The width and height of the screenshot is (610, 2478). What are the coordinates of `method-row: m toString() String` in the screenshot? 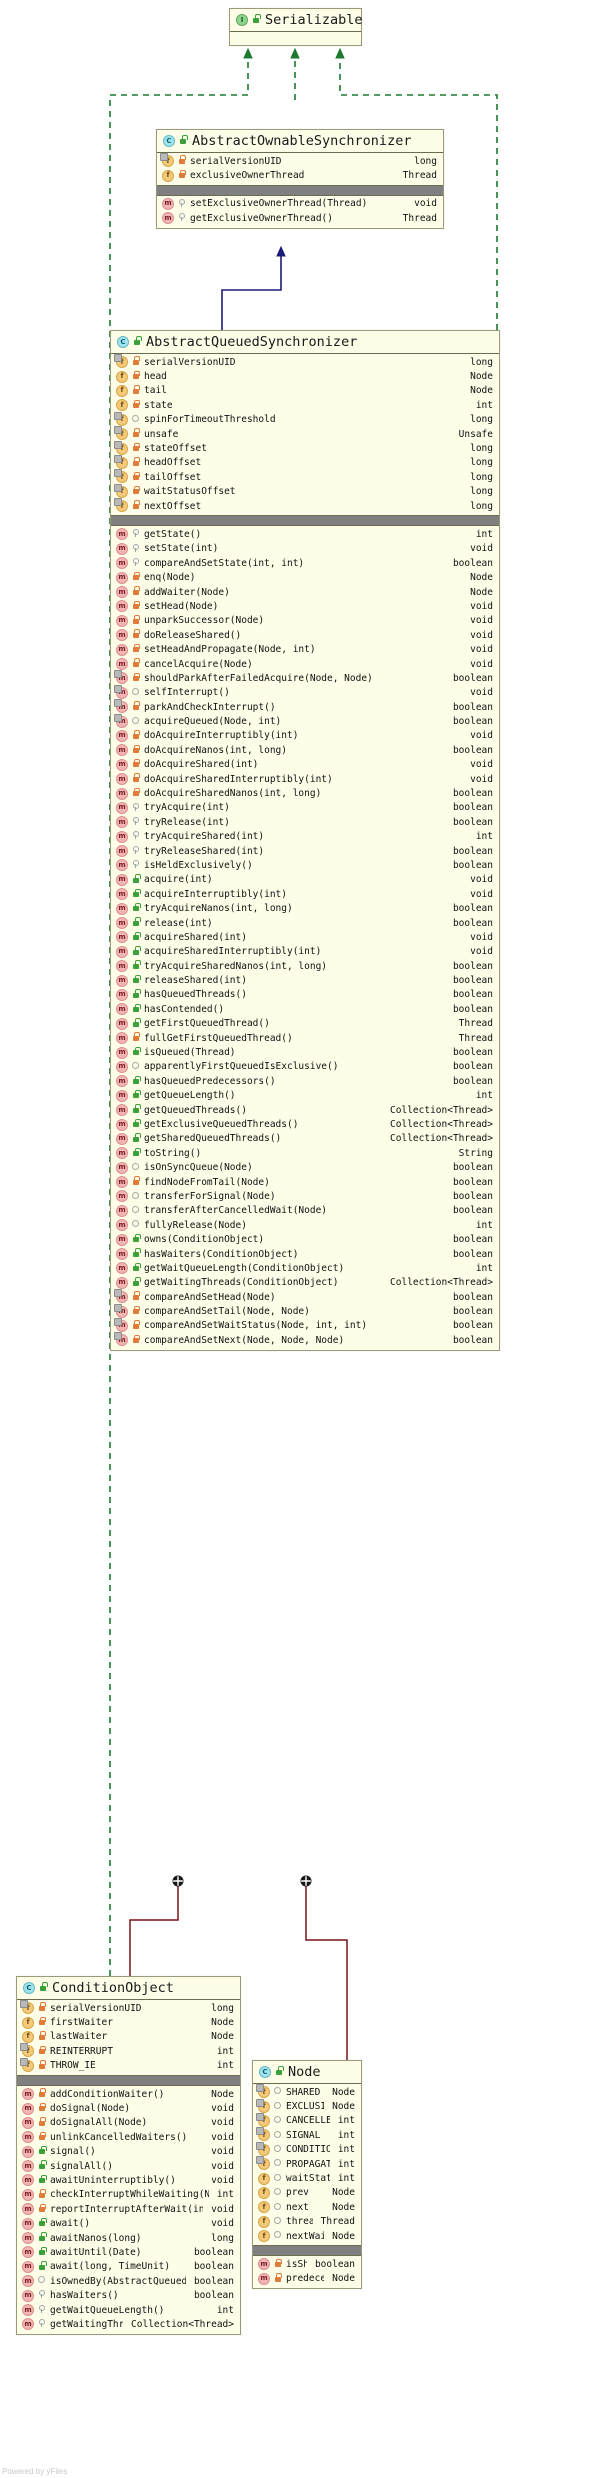 It's located at (305, 1153).